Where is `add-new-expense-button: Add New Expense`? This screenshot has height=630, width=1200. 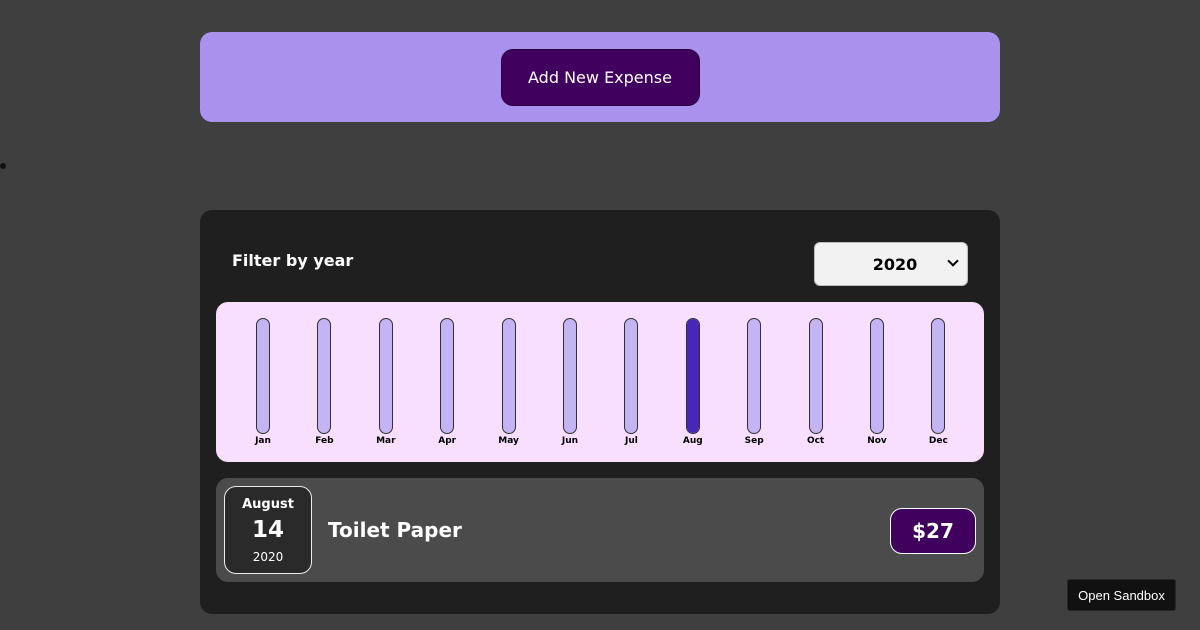
add-new-expense-button: Add New Expense is located at coordinates (600, 77).